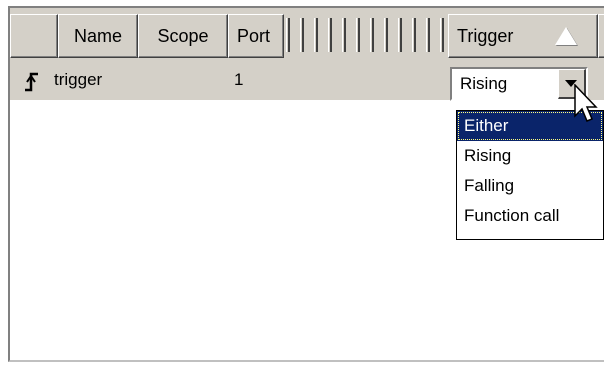  I want to click on dropdown-option-rising: Rising, so click(530, 156).